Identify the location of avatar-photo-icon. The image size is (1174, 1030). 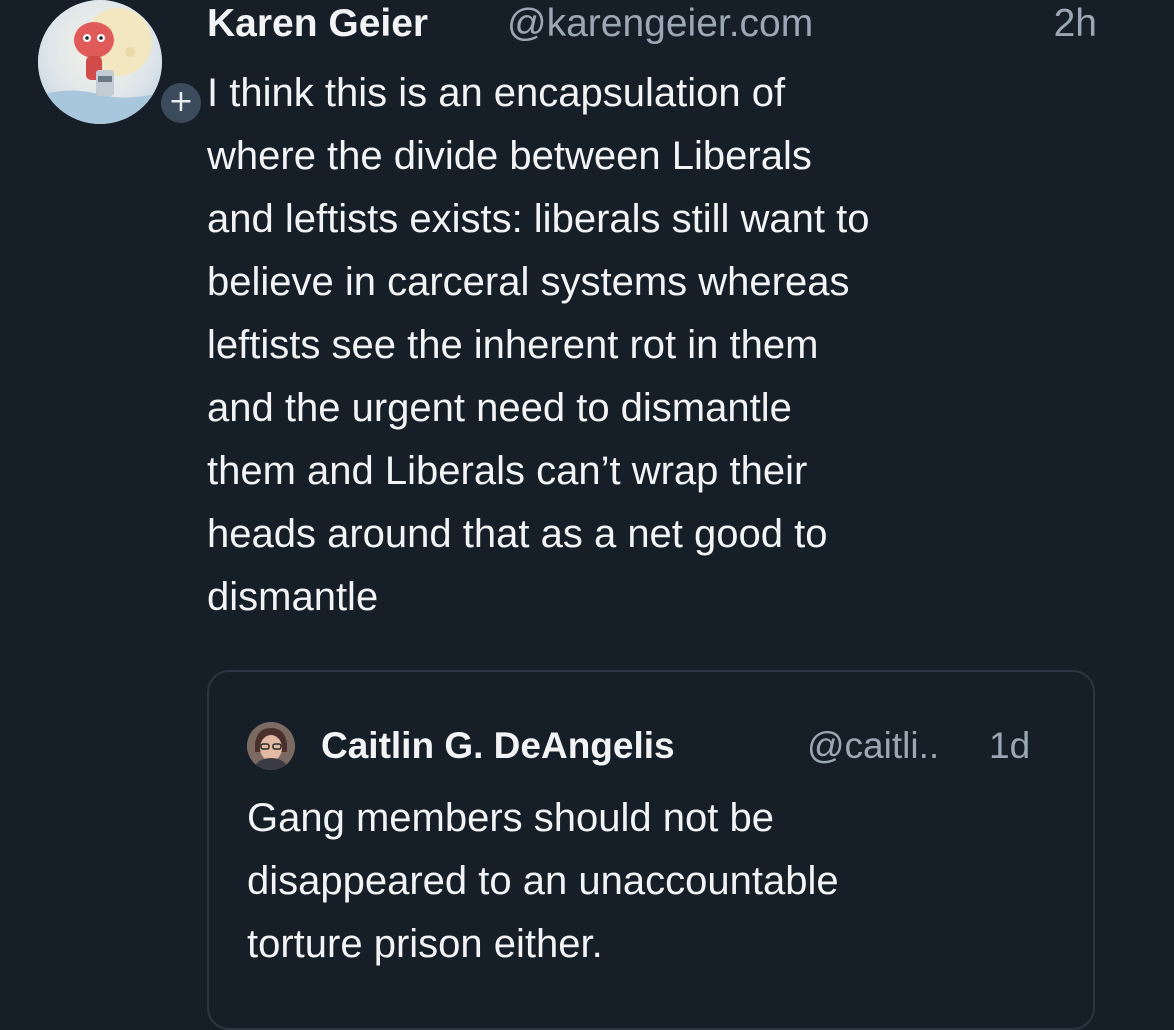
(271, 746).